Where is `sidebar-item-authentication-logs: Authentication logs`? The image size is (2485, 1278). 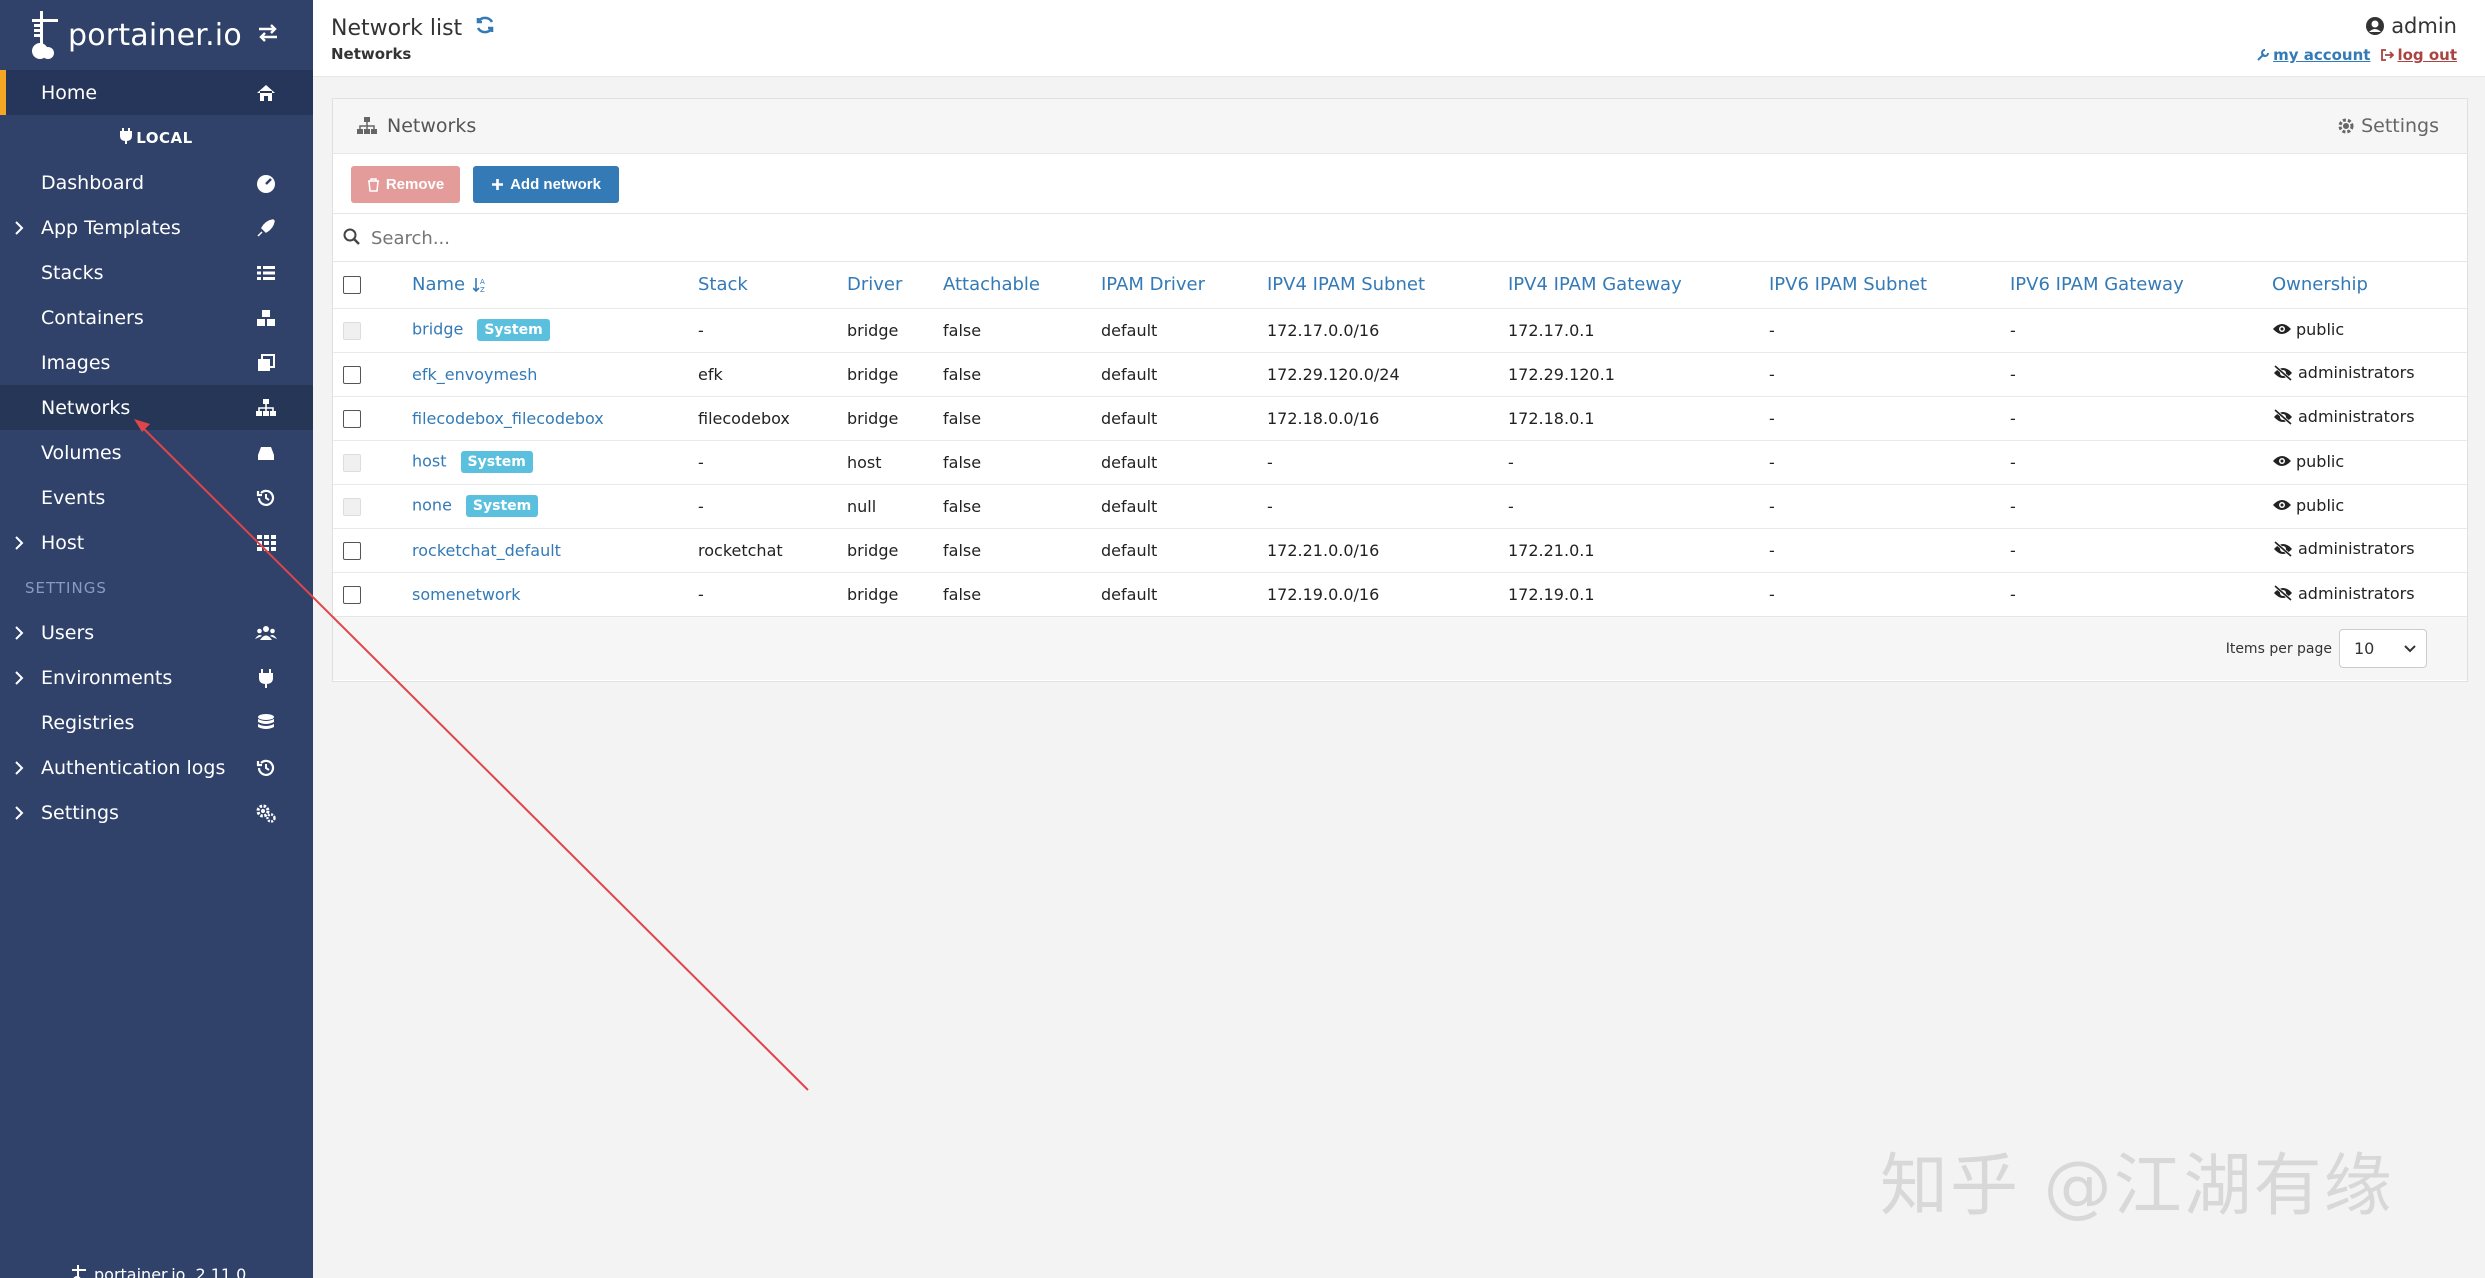
sidebar-item-authentication-logs: Authentication logs is located at coordinates (156, 767).